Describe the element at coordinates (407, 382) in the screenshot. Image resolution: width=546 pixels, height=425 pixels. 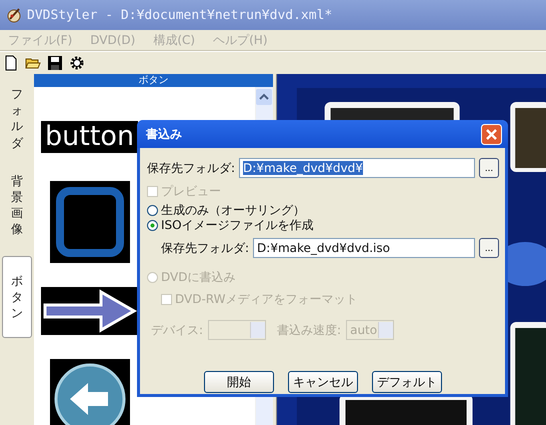
I see `dialog-button: デフォルト` at that location.